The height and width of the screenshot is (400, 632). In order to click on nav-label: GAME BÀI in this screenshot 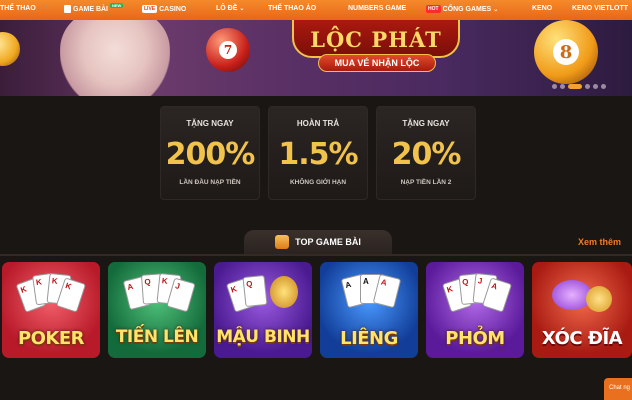, I will do `click(90, 9)`.